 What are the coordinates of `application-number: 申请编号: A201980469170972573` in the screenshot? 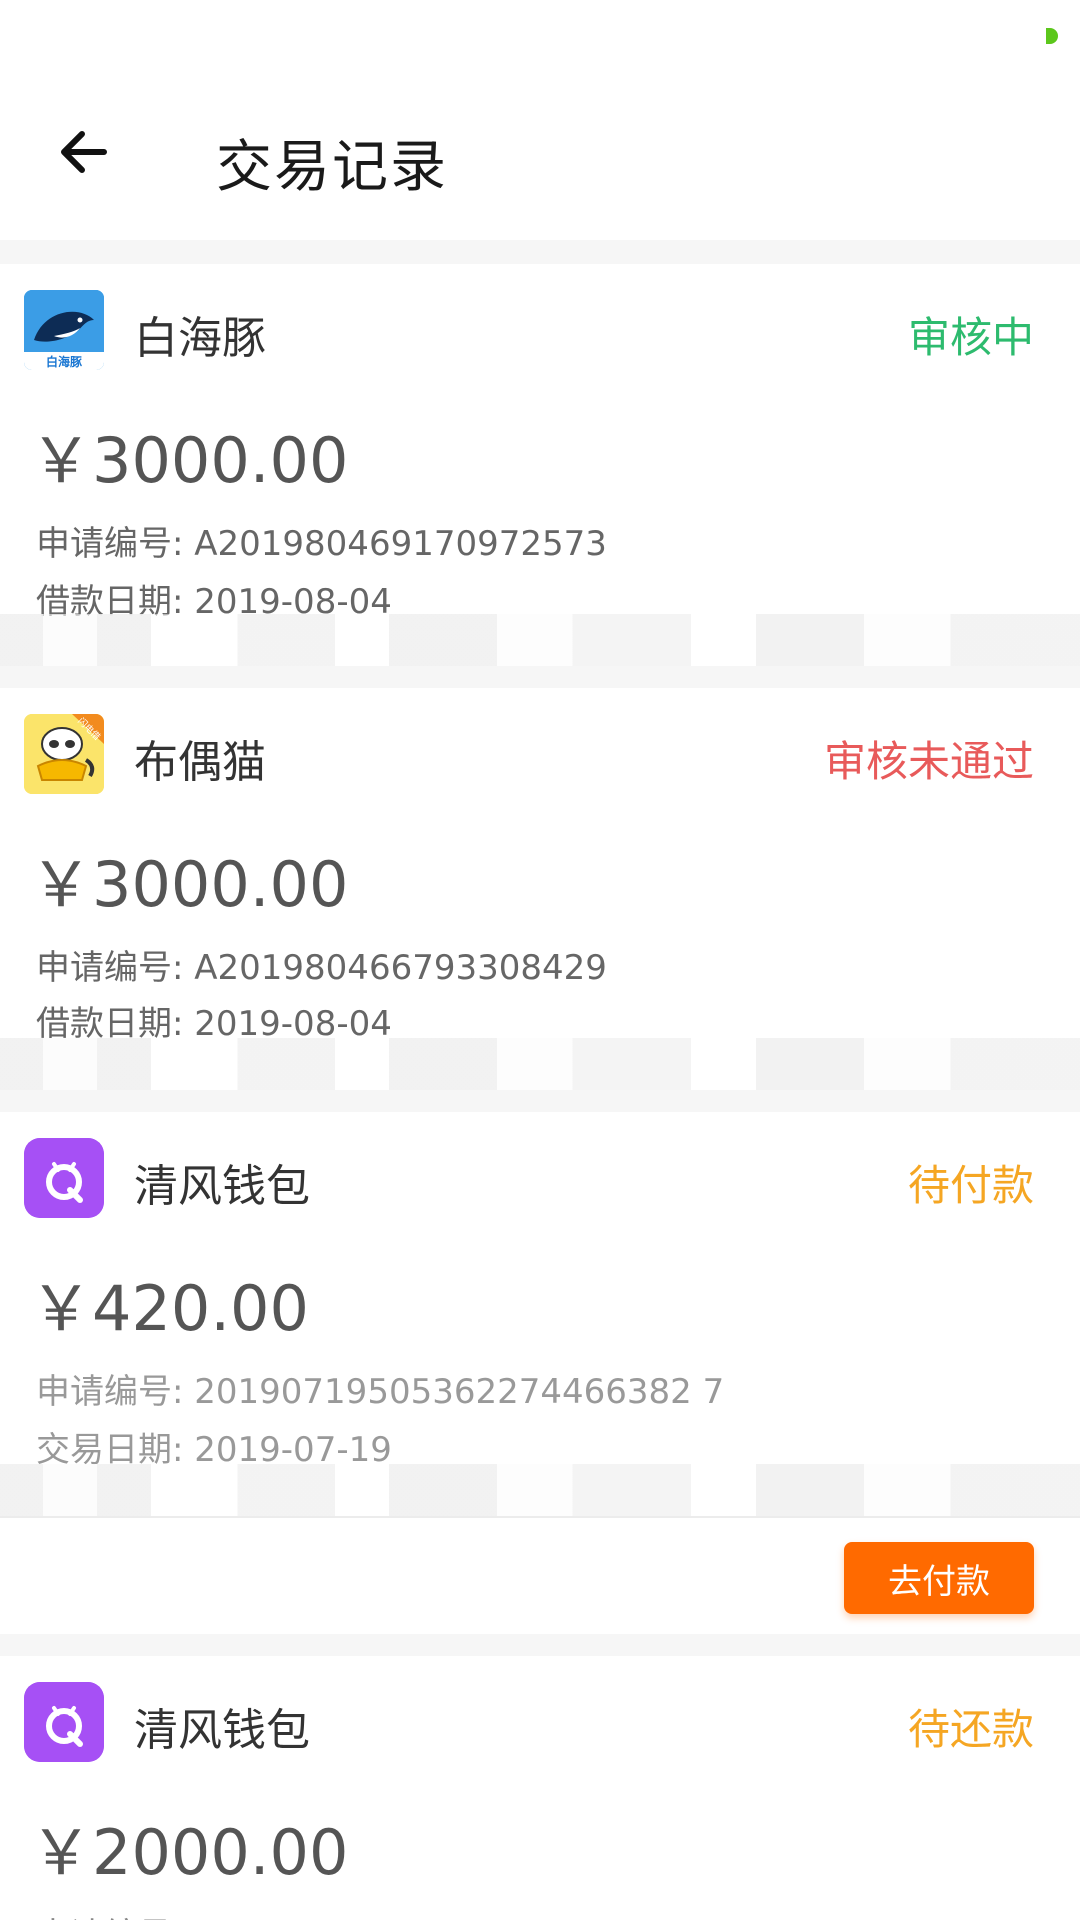 It's located at (321, 544).